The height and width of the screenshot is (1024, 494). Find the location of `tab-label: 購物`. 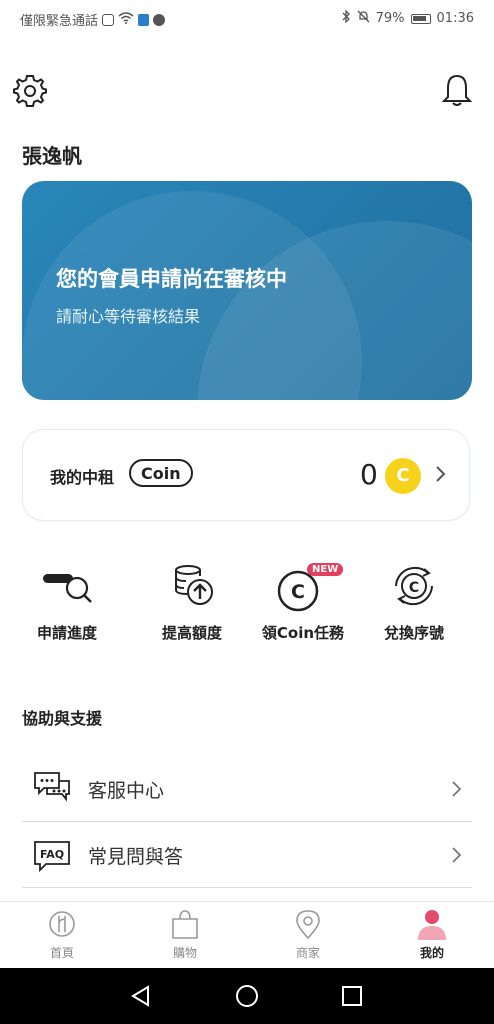

tab-label: 購物 is located at coordinates (184, 953).